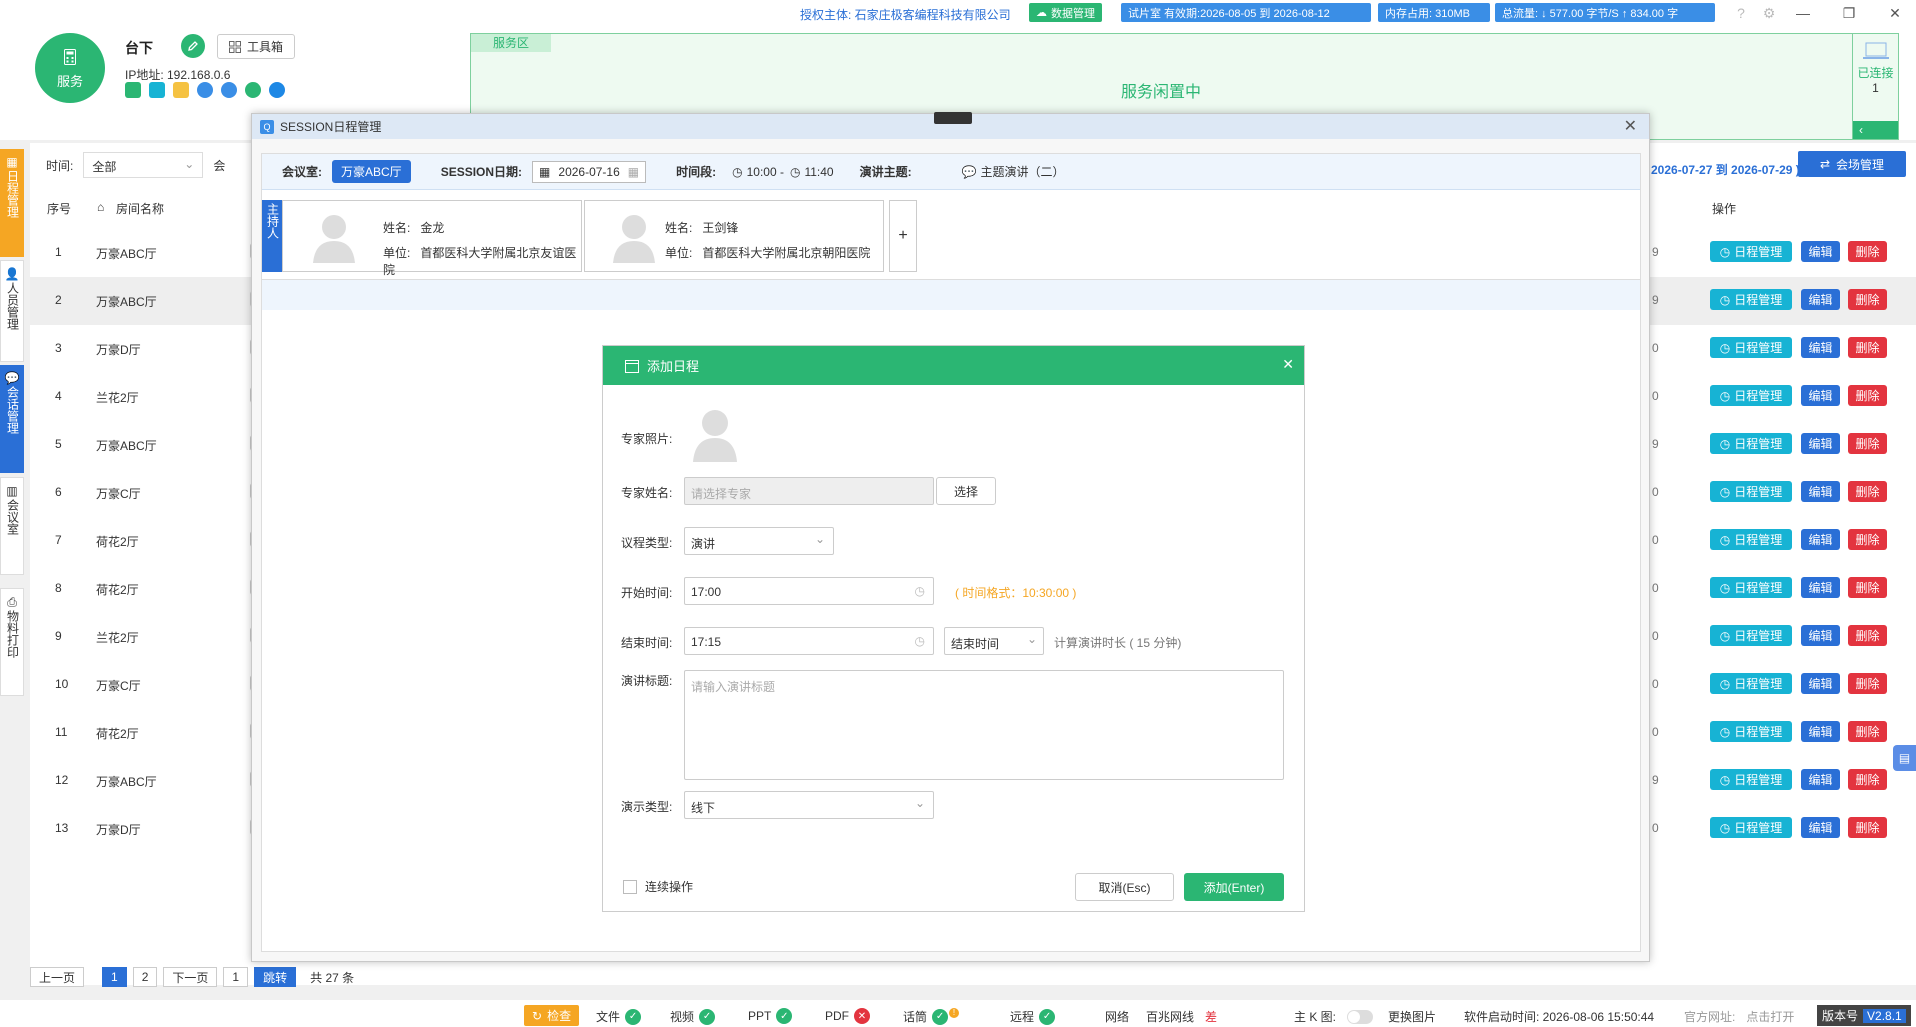  Describe the element at coordinates (12, 642) in the screenshot. I see `nav-print: ⎙ 物料打印` at that location.